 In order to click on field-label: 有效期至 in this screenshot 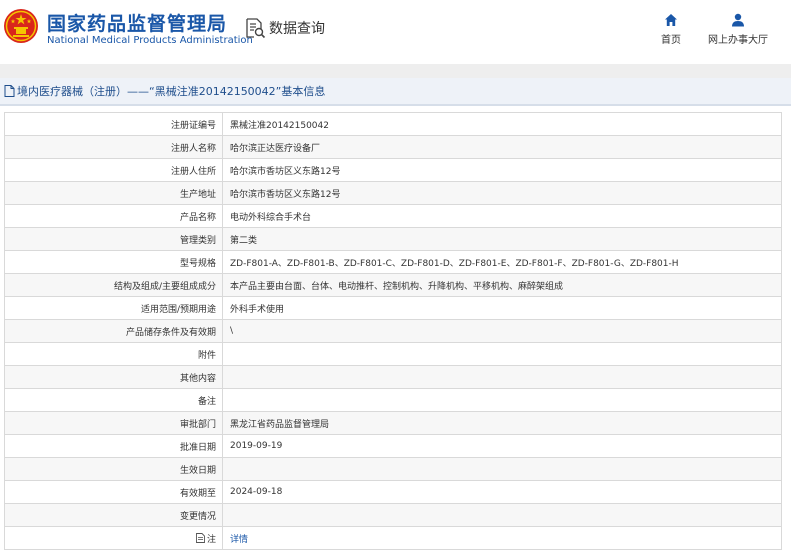, I will do `click(113, 492)`.